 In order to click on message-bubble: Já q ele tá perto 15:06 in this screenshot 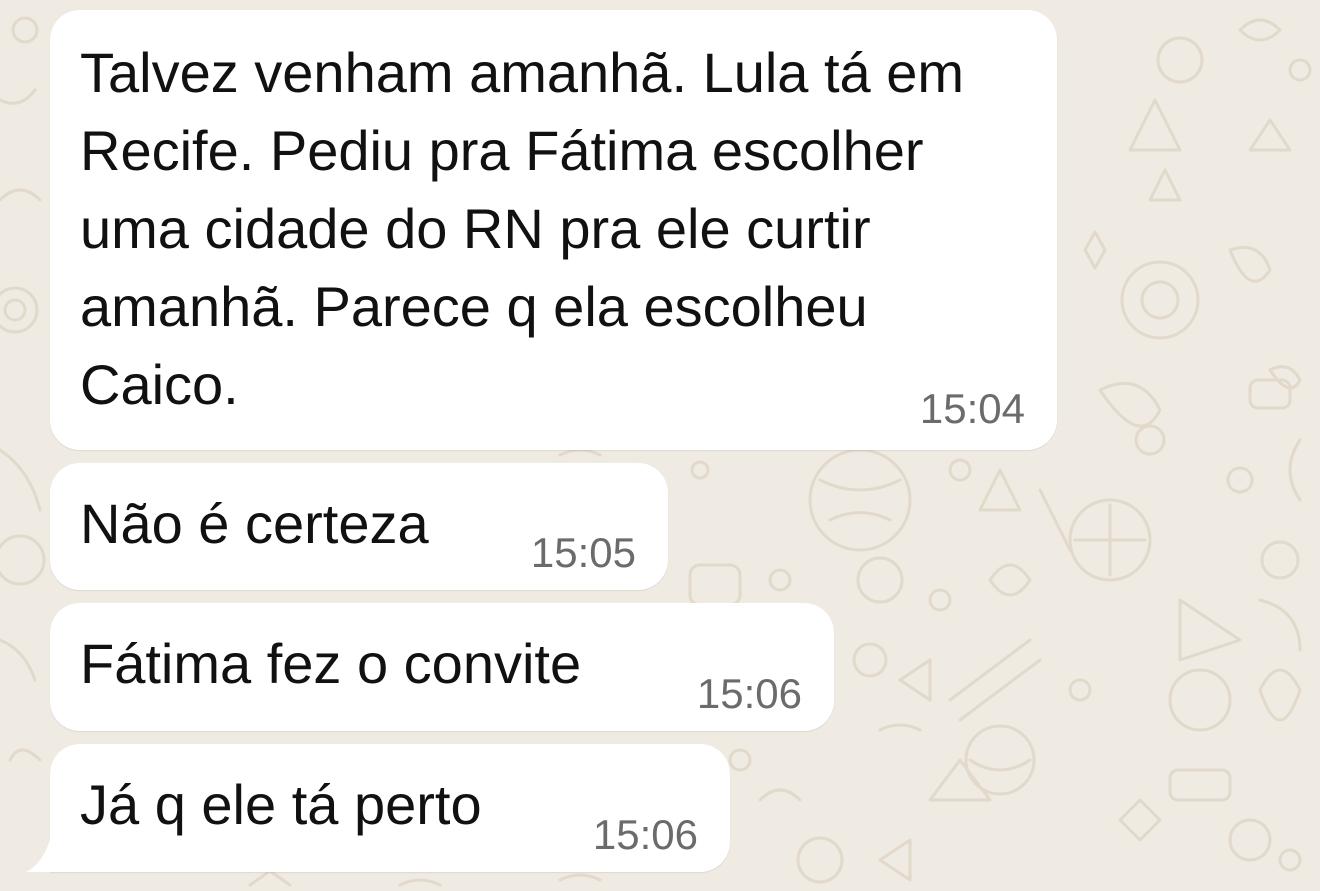, I will do `click(390, 808)`.